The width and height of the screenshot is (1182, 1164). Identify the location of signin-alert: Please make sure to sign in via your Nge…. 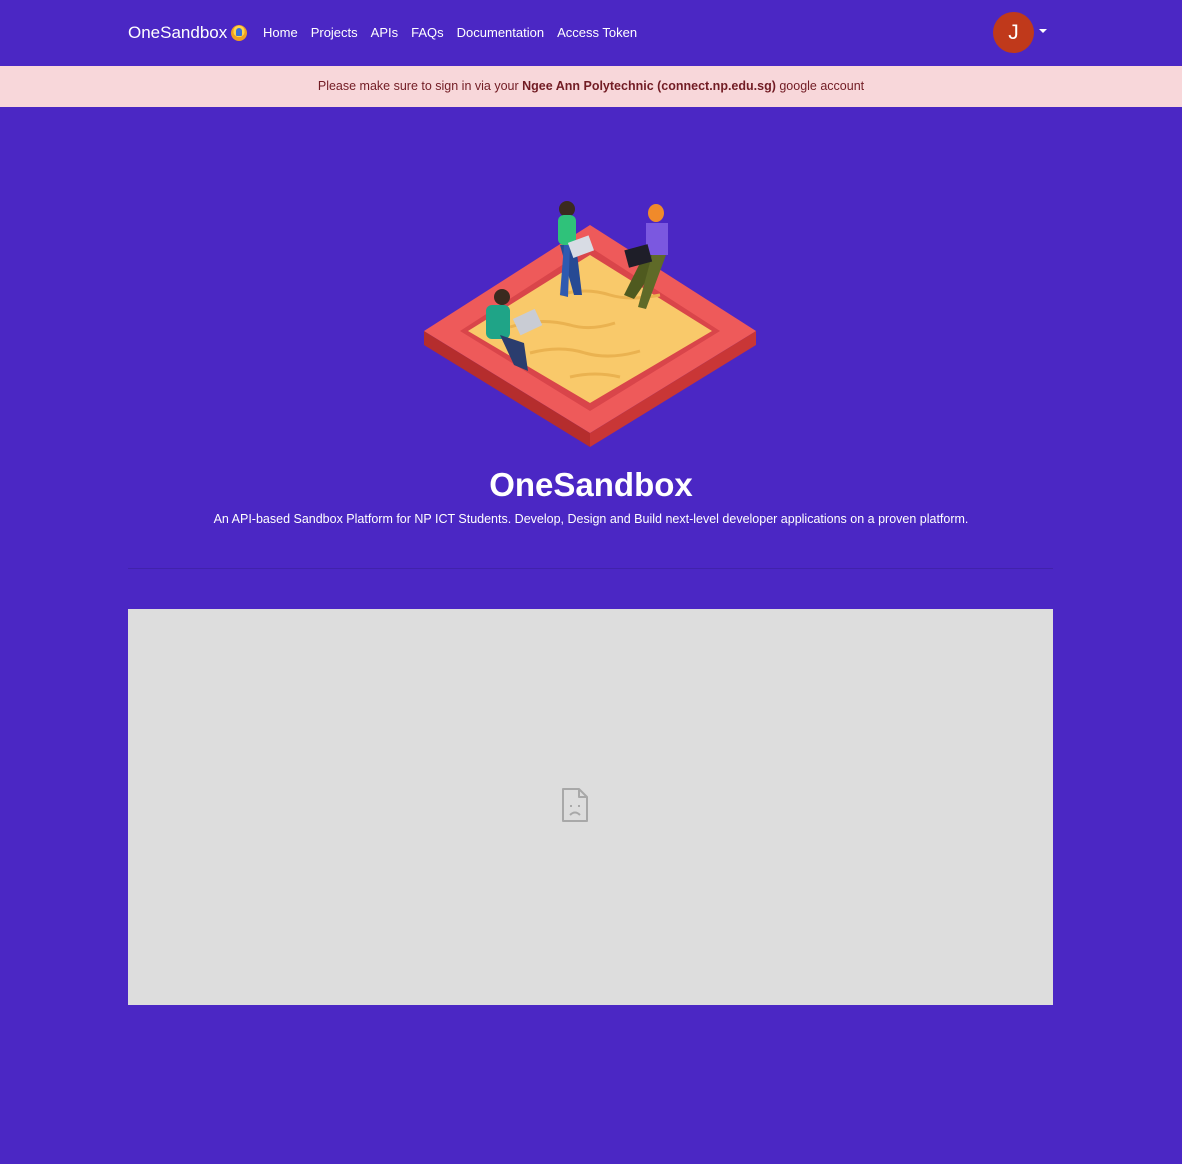
(591, 86).